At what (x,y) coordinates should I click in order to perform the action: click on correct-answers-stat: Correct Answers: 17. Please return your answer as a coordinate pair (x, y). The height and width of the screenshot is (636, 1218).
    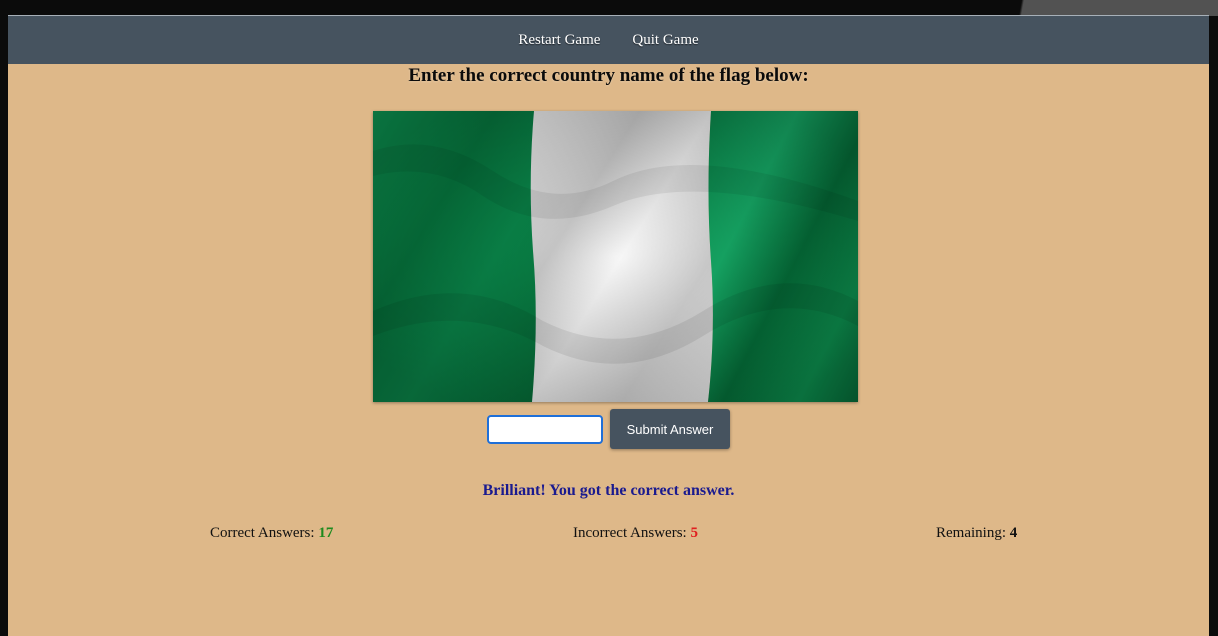
    Looking at the image, I should click on (271, 533).